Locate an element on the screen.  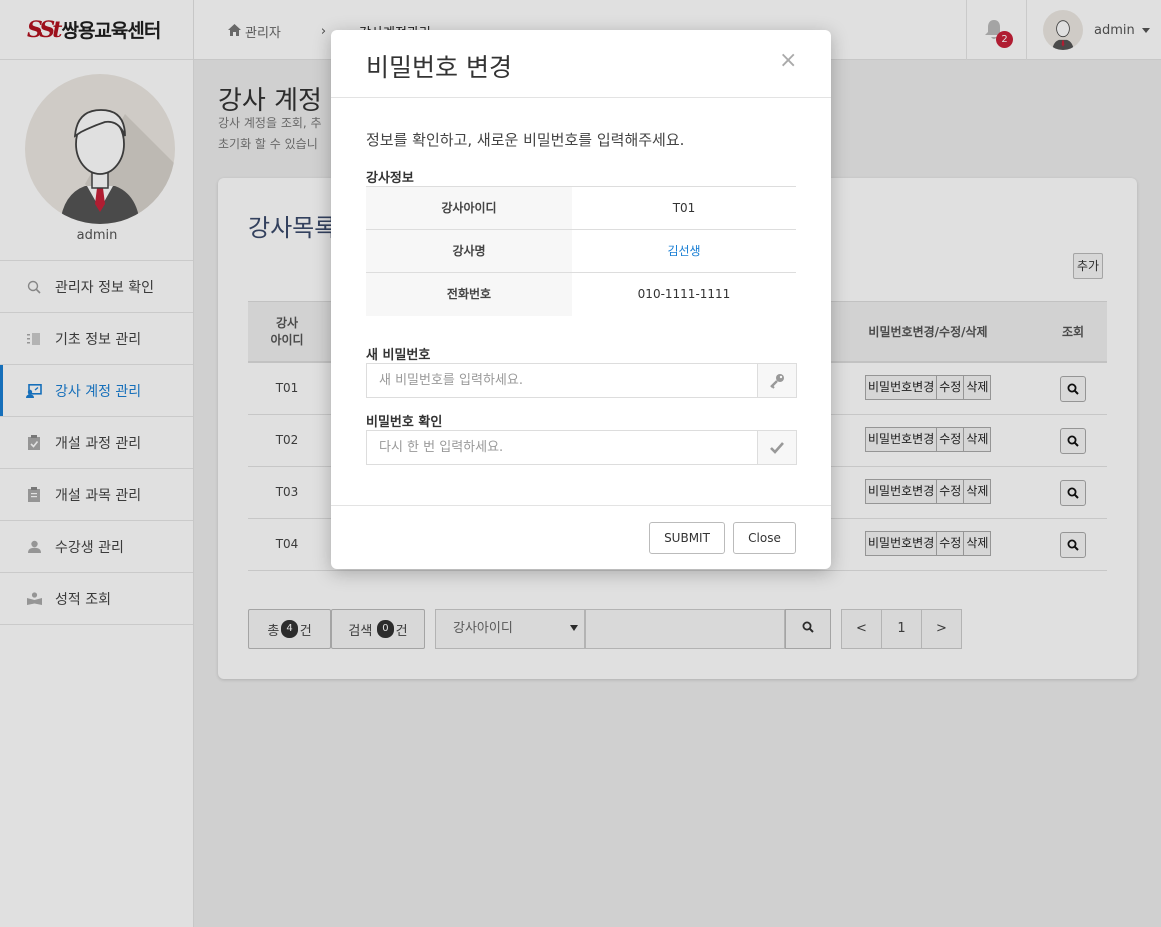
confirm-password-input is located at coordinates (562, 447).